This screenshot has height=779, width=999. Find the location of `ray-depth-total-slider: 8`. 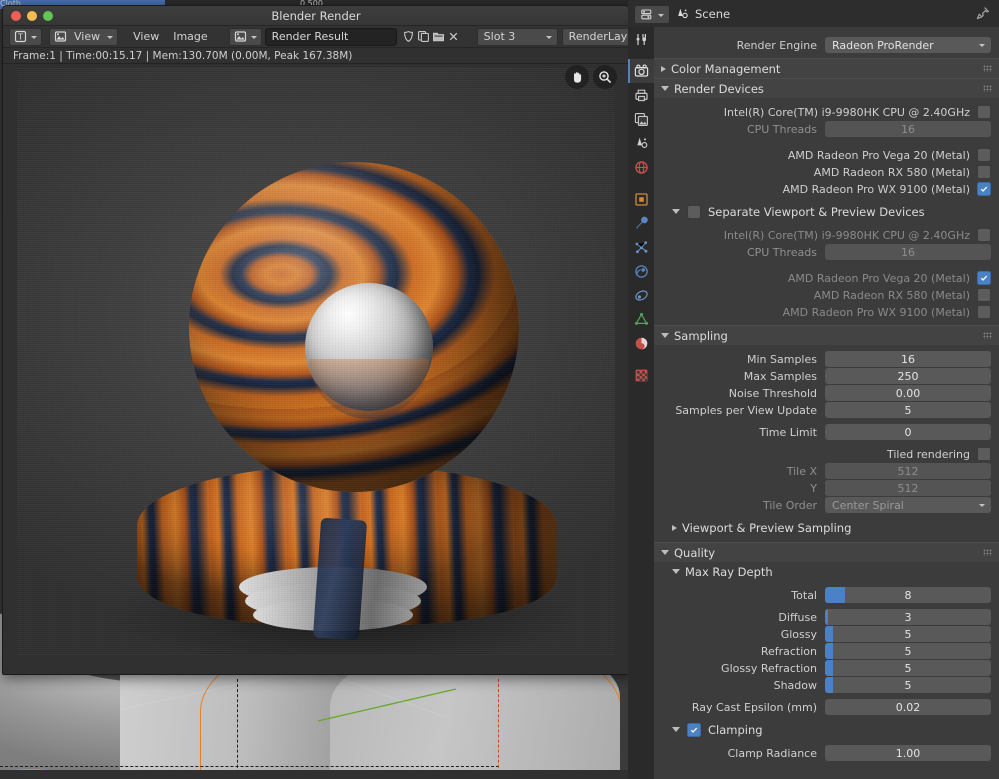

ray-depth-total-slider: 8 is located at coordinates (908, 595).